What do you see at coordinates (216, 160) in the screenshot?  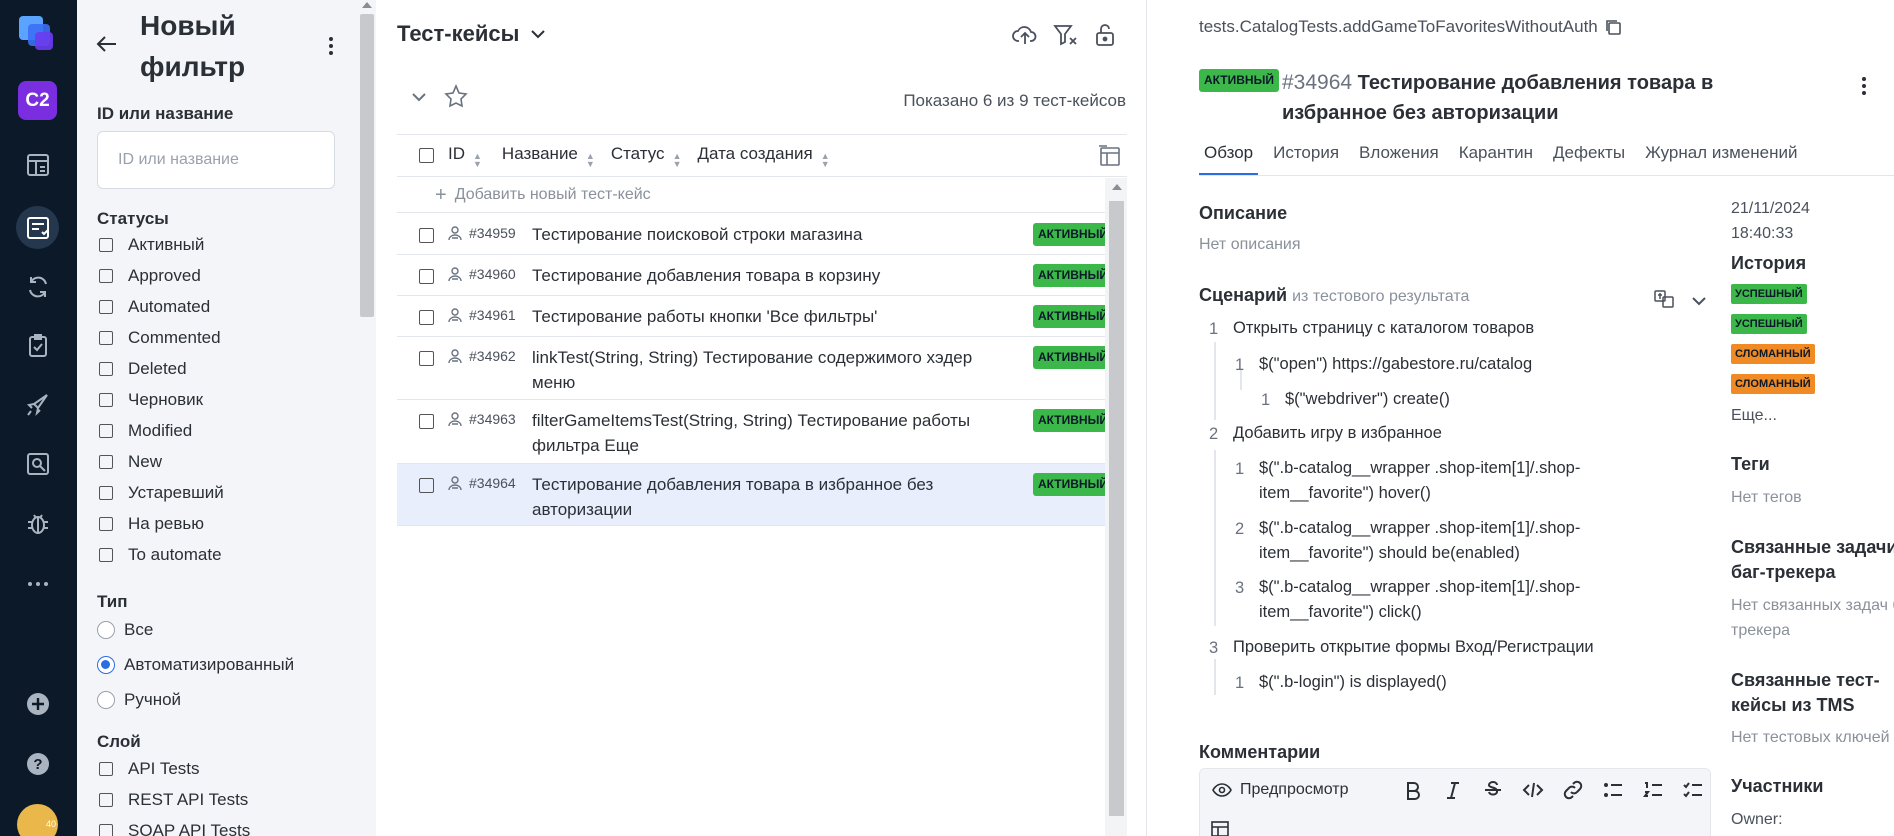 I see `id-filter-input` at bounding box center [216, 160].